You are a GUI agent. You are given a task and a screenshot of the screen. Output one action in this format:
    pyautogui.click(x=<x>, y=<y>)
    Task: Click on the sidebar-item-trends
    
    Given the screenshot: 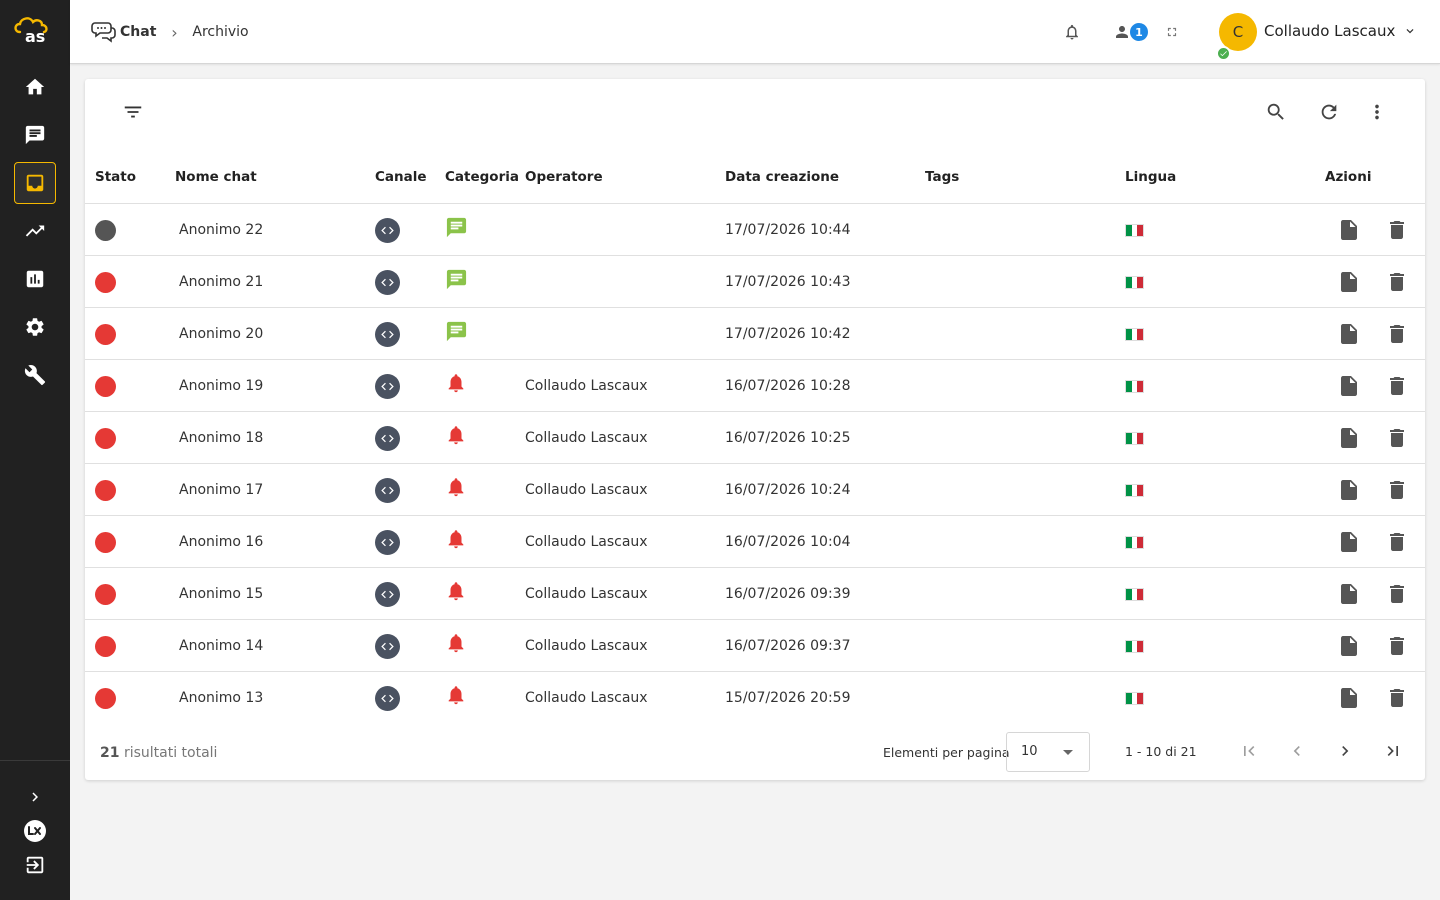 What is the action you would take?
    pyautogui.click(x=35, y=231)
    